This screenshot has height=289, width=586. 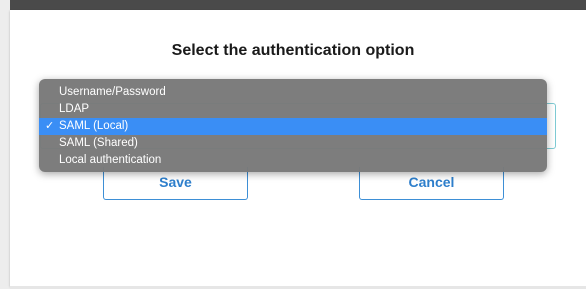 I want to click on option-saml-local: ✓ SAML (Local), so click(x=293, y=126).